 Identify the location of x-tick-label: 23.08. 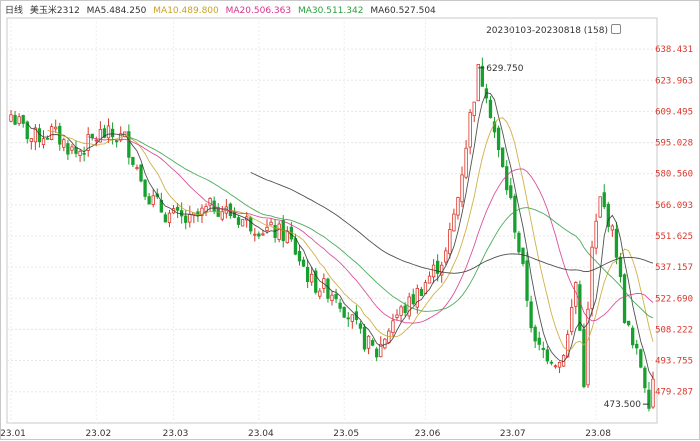
(598, 434).